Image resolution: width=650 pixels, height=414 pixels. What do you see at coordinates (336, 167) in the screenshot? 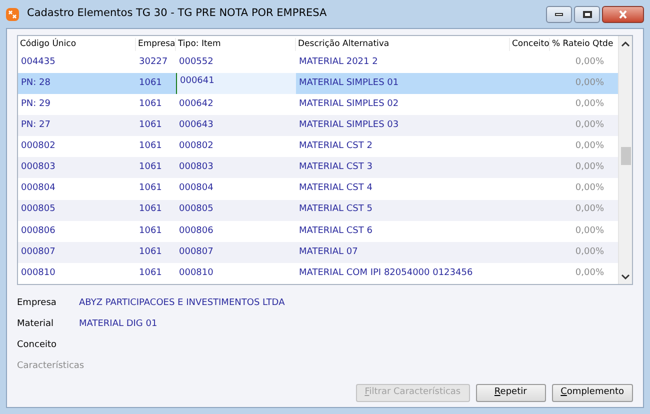
I see `description-cell-text: MATERIAL CST 3` at bounding box center [336, 167].